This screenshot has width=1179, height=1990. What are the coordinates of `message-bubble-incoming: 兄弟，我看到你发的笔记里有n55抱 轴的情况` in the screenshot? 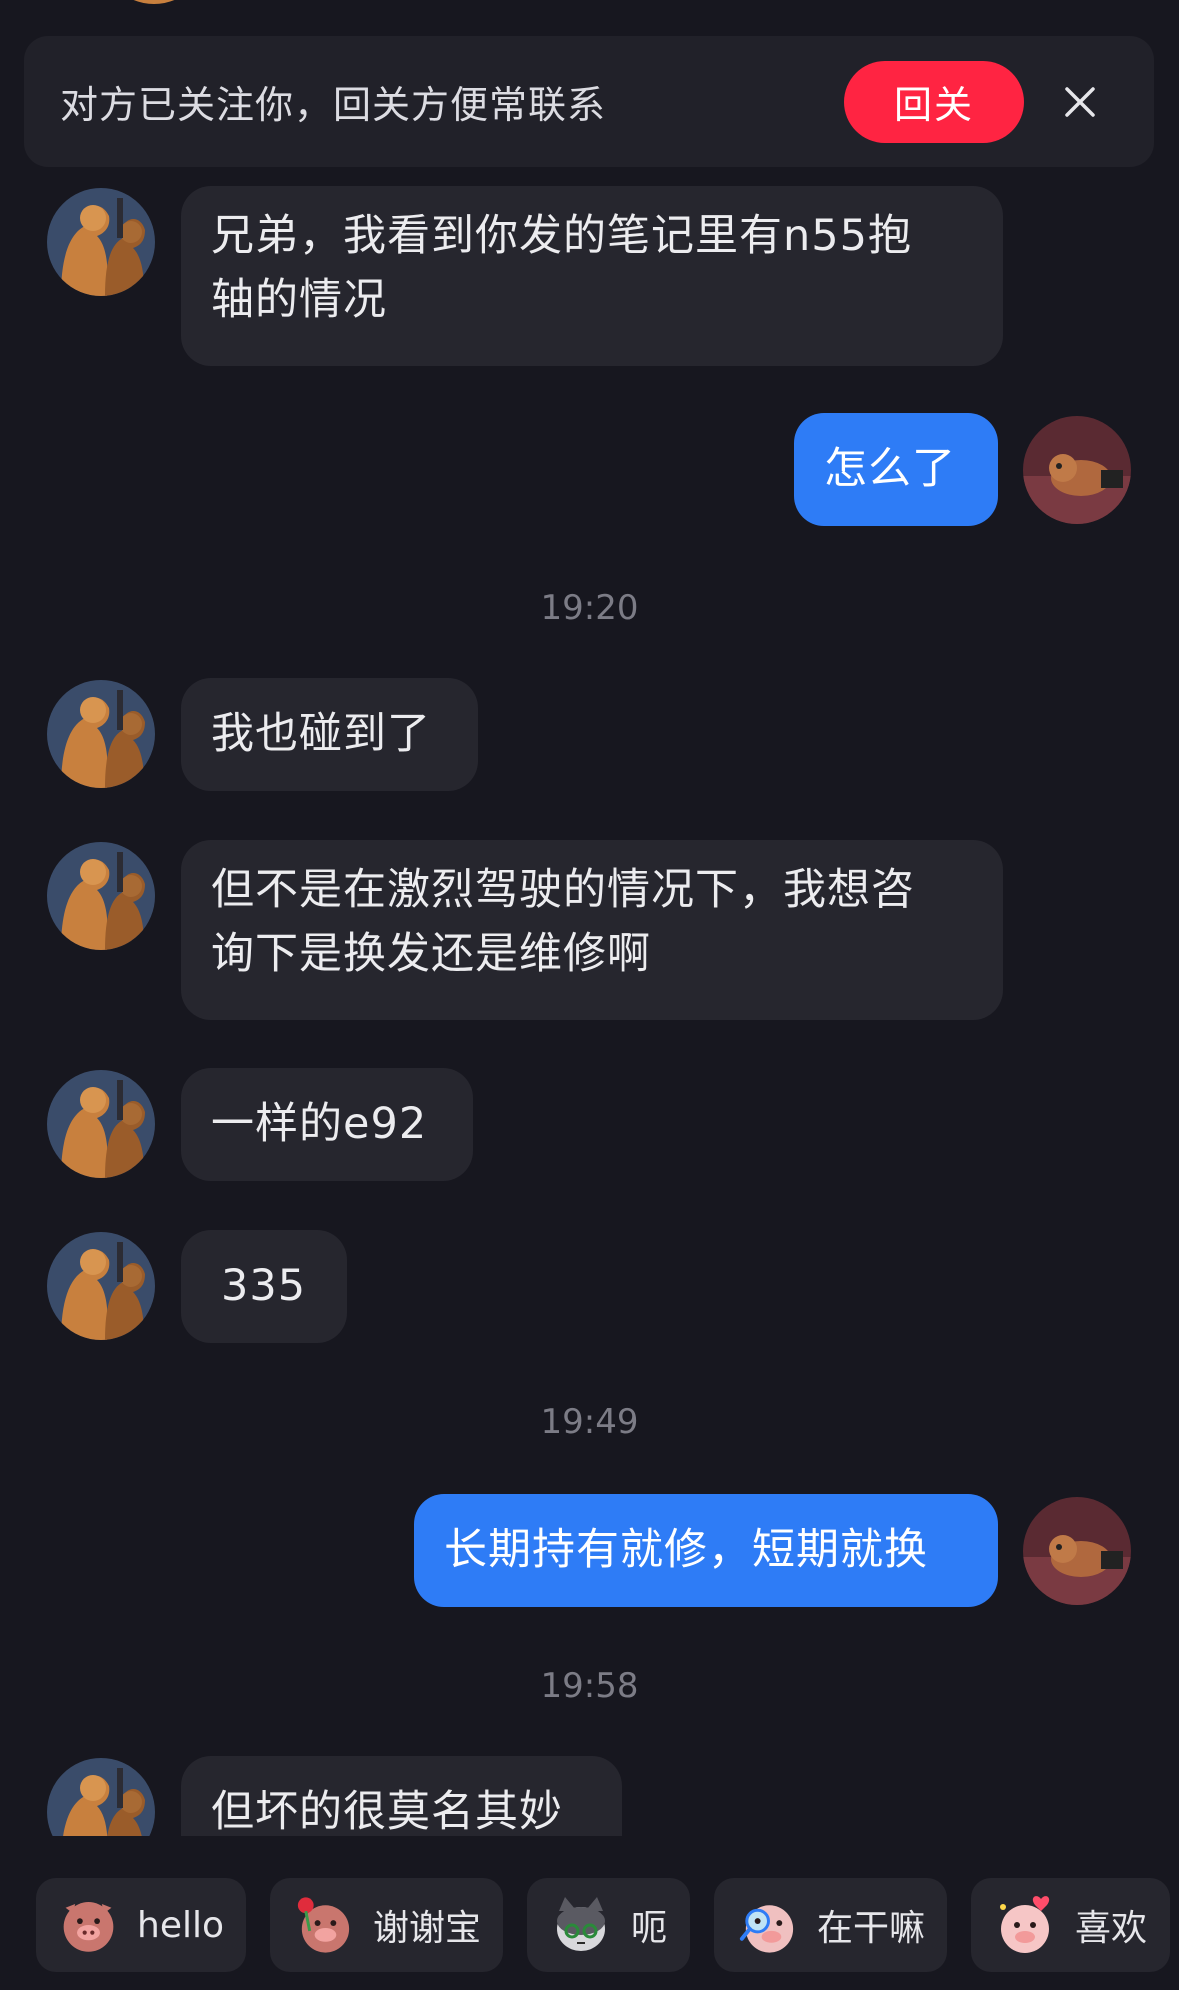 It's located at (592, 276).